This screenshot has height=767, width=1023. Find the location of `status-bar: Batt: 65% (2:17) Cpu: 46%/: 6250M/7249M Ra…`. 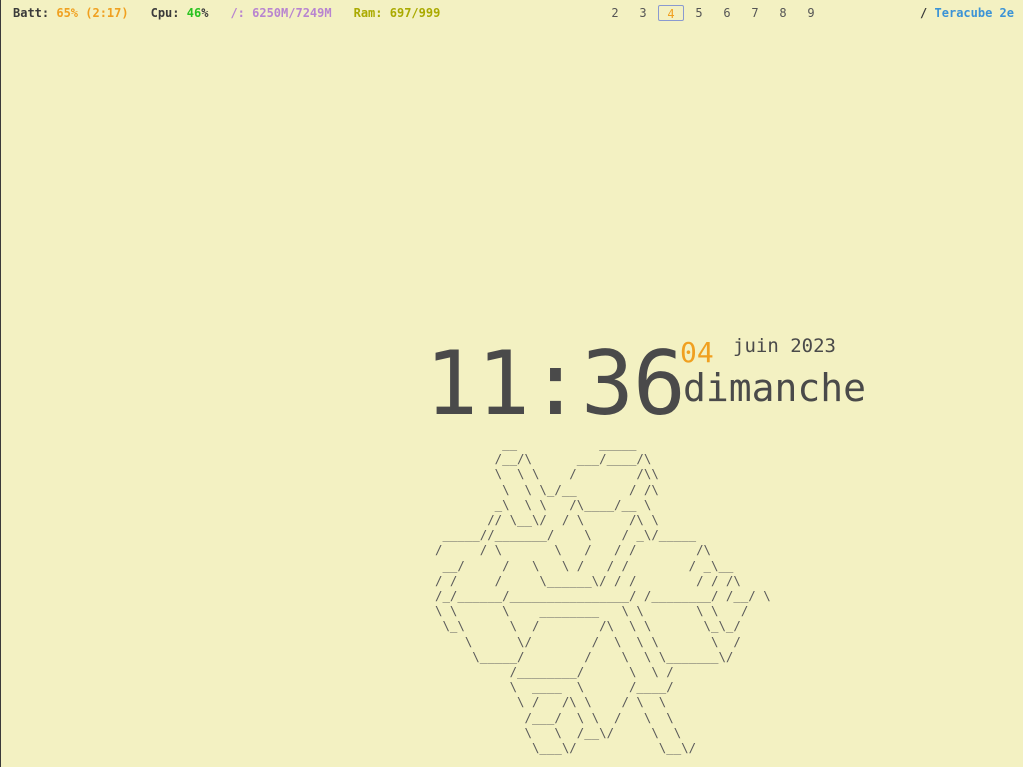

status-bar: Batt: 65% (2:17) Cpu: 46%/: 6250M/7249M Ra… is located at coordinates (512, 13).